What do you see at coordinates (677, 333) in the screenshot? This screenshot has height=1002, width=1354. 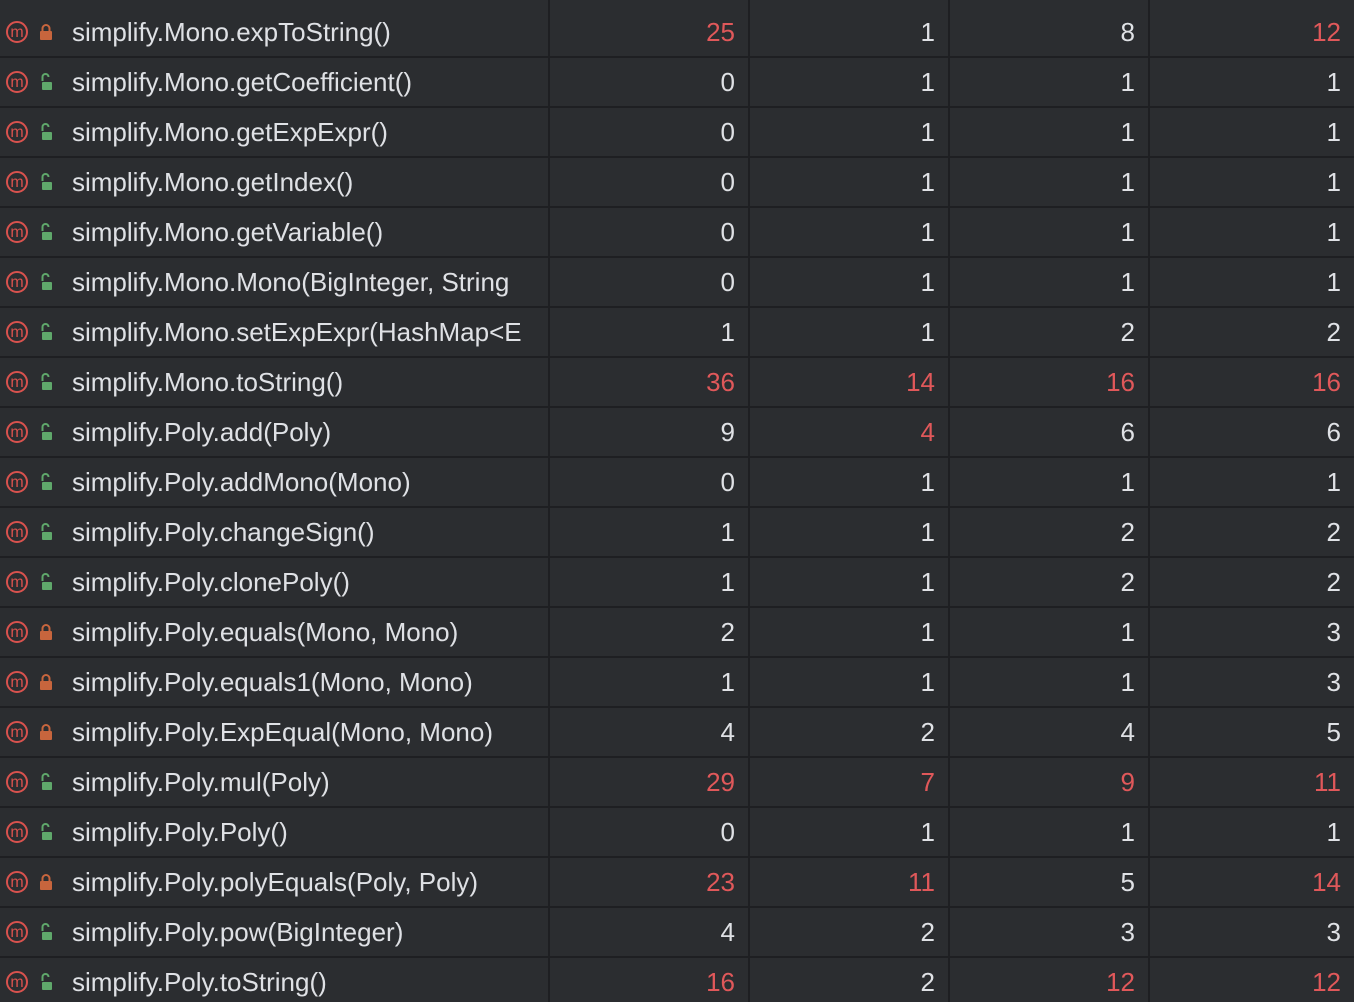 I see `table-row: m simplify.Mono.setExpExpr(HashMap<E 1 1 2 2` at bounding box center [677, 333].